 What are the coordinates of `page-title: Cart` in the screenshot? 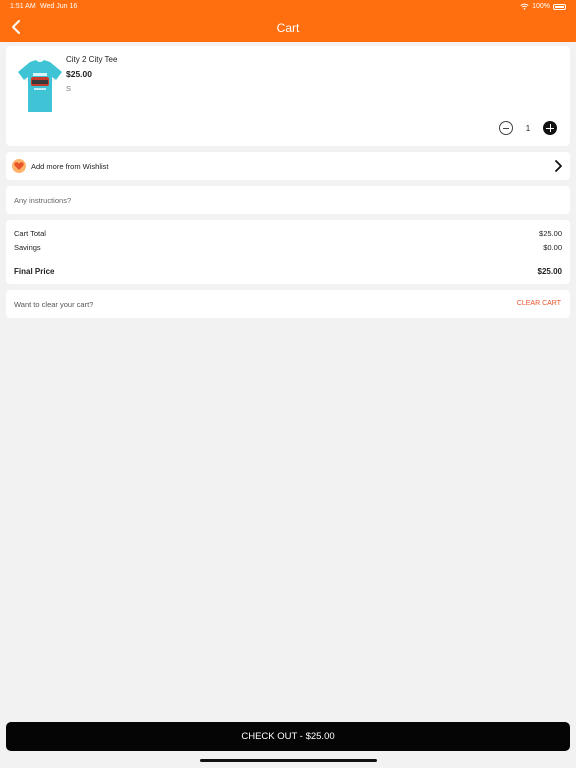 It's located at (288, 28).